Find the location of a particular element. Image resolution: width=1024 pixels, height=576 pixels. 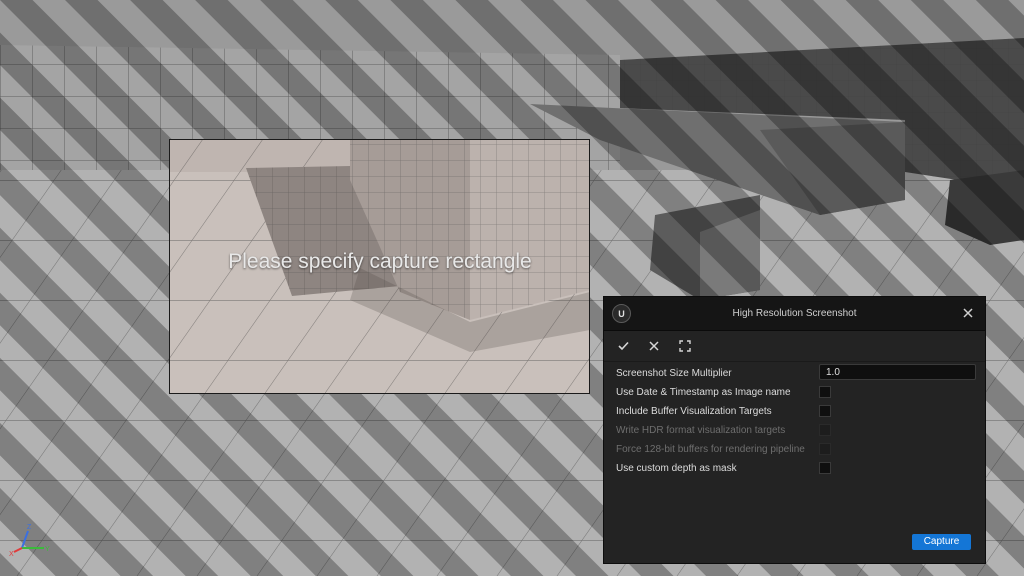

option-label: Use custom depth as mask is located at coordinates (676, 468).